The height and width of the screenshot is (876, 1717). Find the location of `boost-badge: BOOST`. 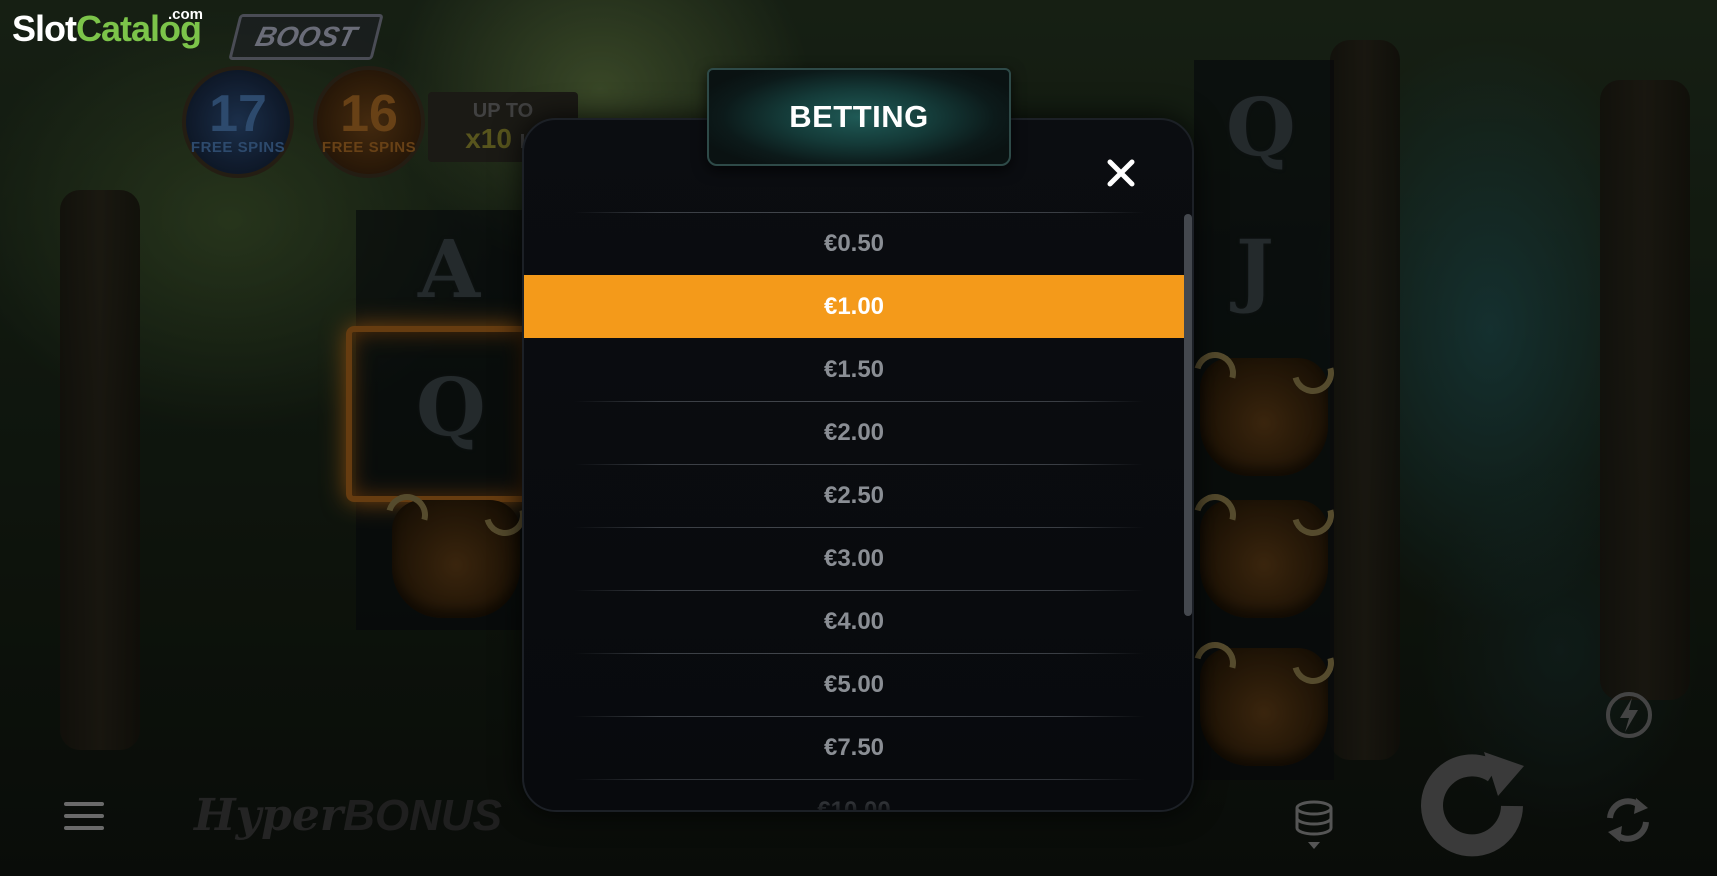

boost-badge: BOOST is located at coordinates (306, 37).